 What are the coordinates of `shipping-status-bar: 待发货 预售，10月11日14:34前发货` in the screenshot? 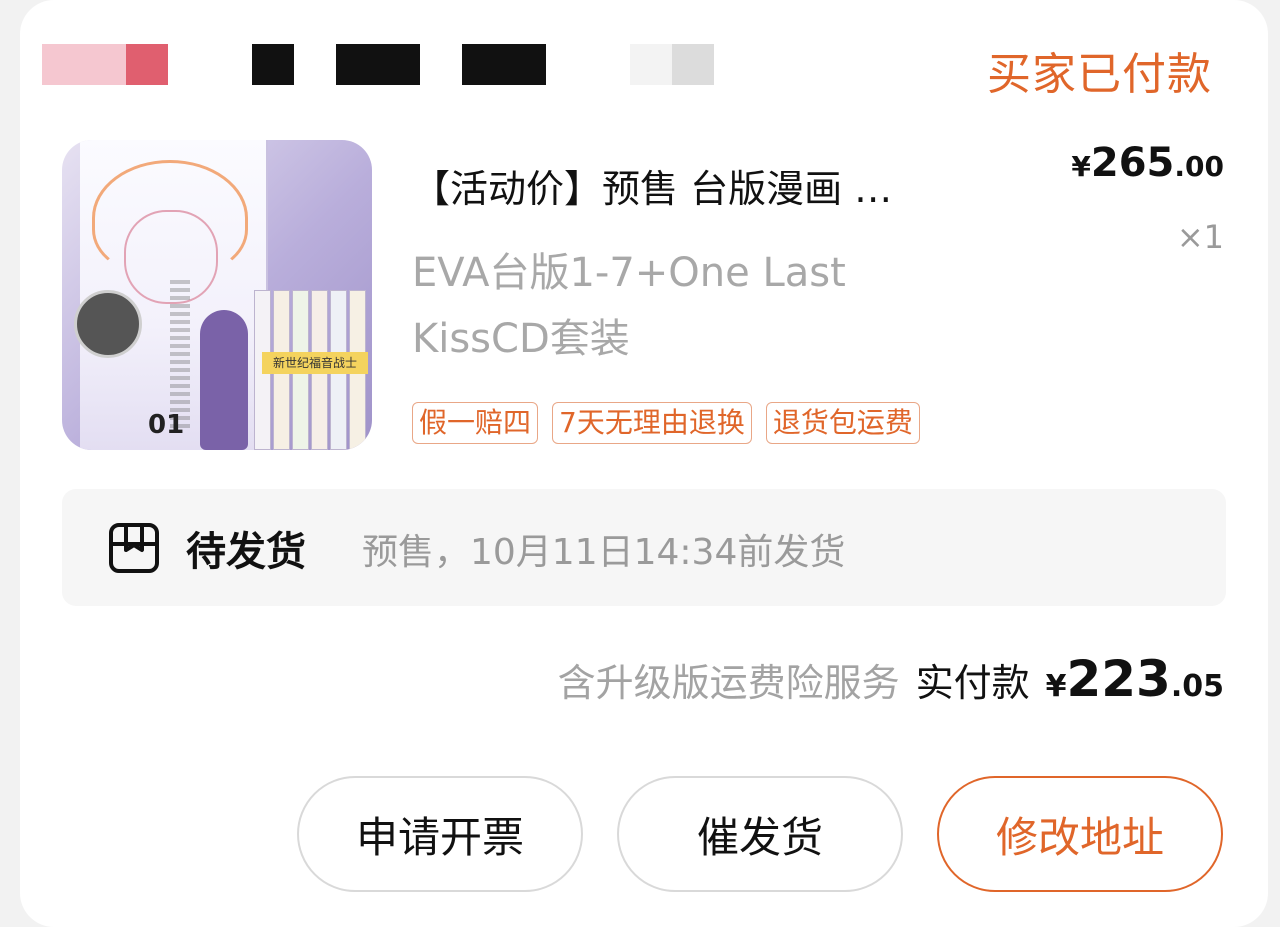 It's located at (644, 547).